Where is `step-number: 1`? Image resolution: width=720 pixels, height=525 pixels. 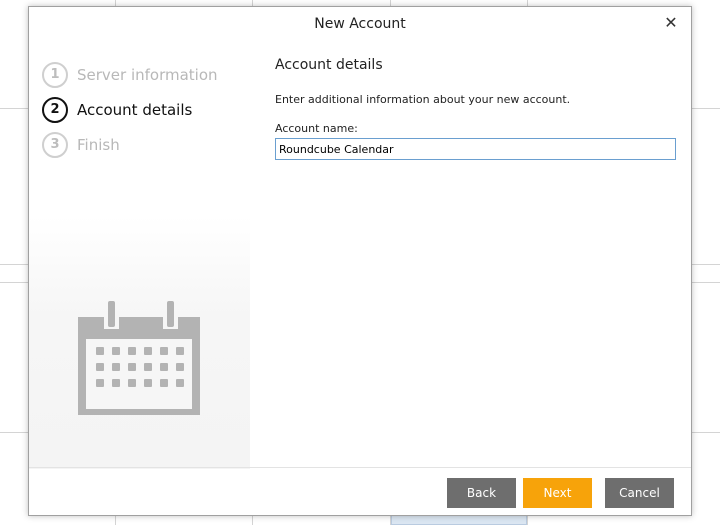
step-number: 1 is located at coordinates (55, 74).